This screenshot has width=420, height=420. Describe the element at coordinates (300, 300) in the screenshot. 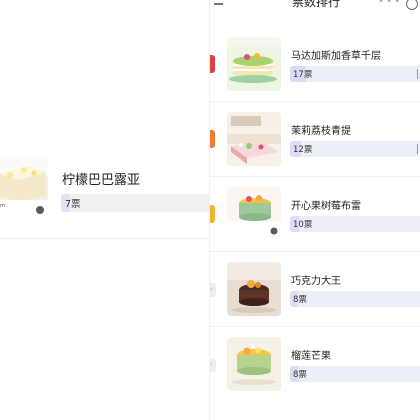

I see `rank-4-vote-count: 8票` at that location.